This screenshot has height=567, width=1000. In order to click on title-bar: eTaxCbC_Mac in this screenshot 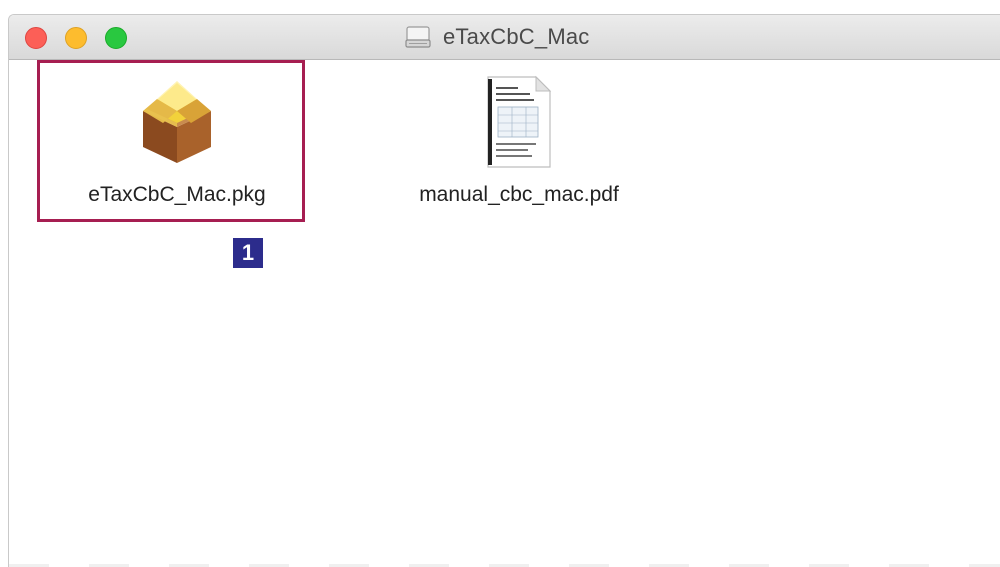, I will do `click(504, 37)`.